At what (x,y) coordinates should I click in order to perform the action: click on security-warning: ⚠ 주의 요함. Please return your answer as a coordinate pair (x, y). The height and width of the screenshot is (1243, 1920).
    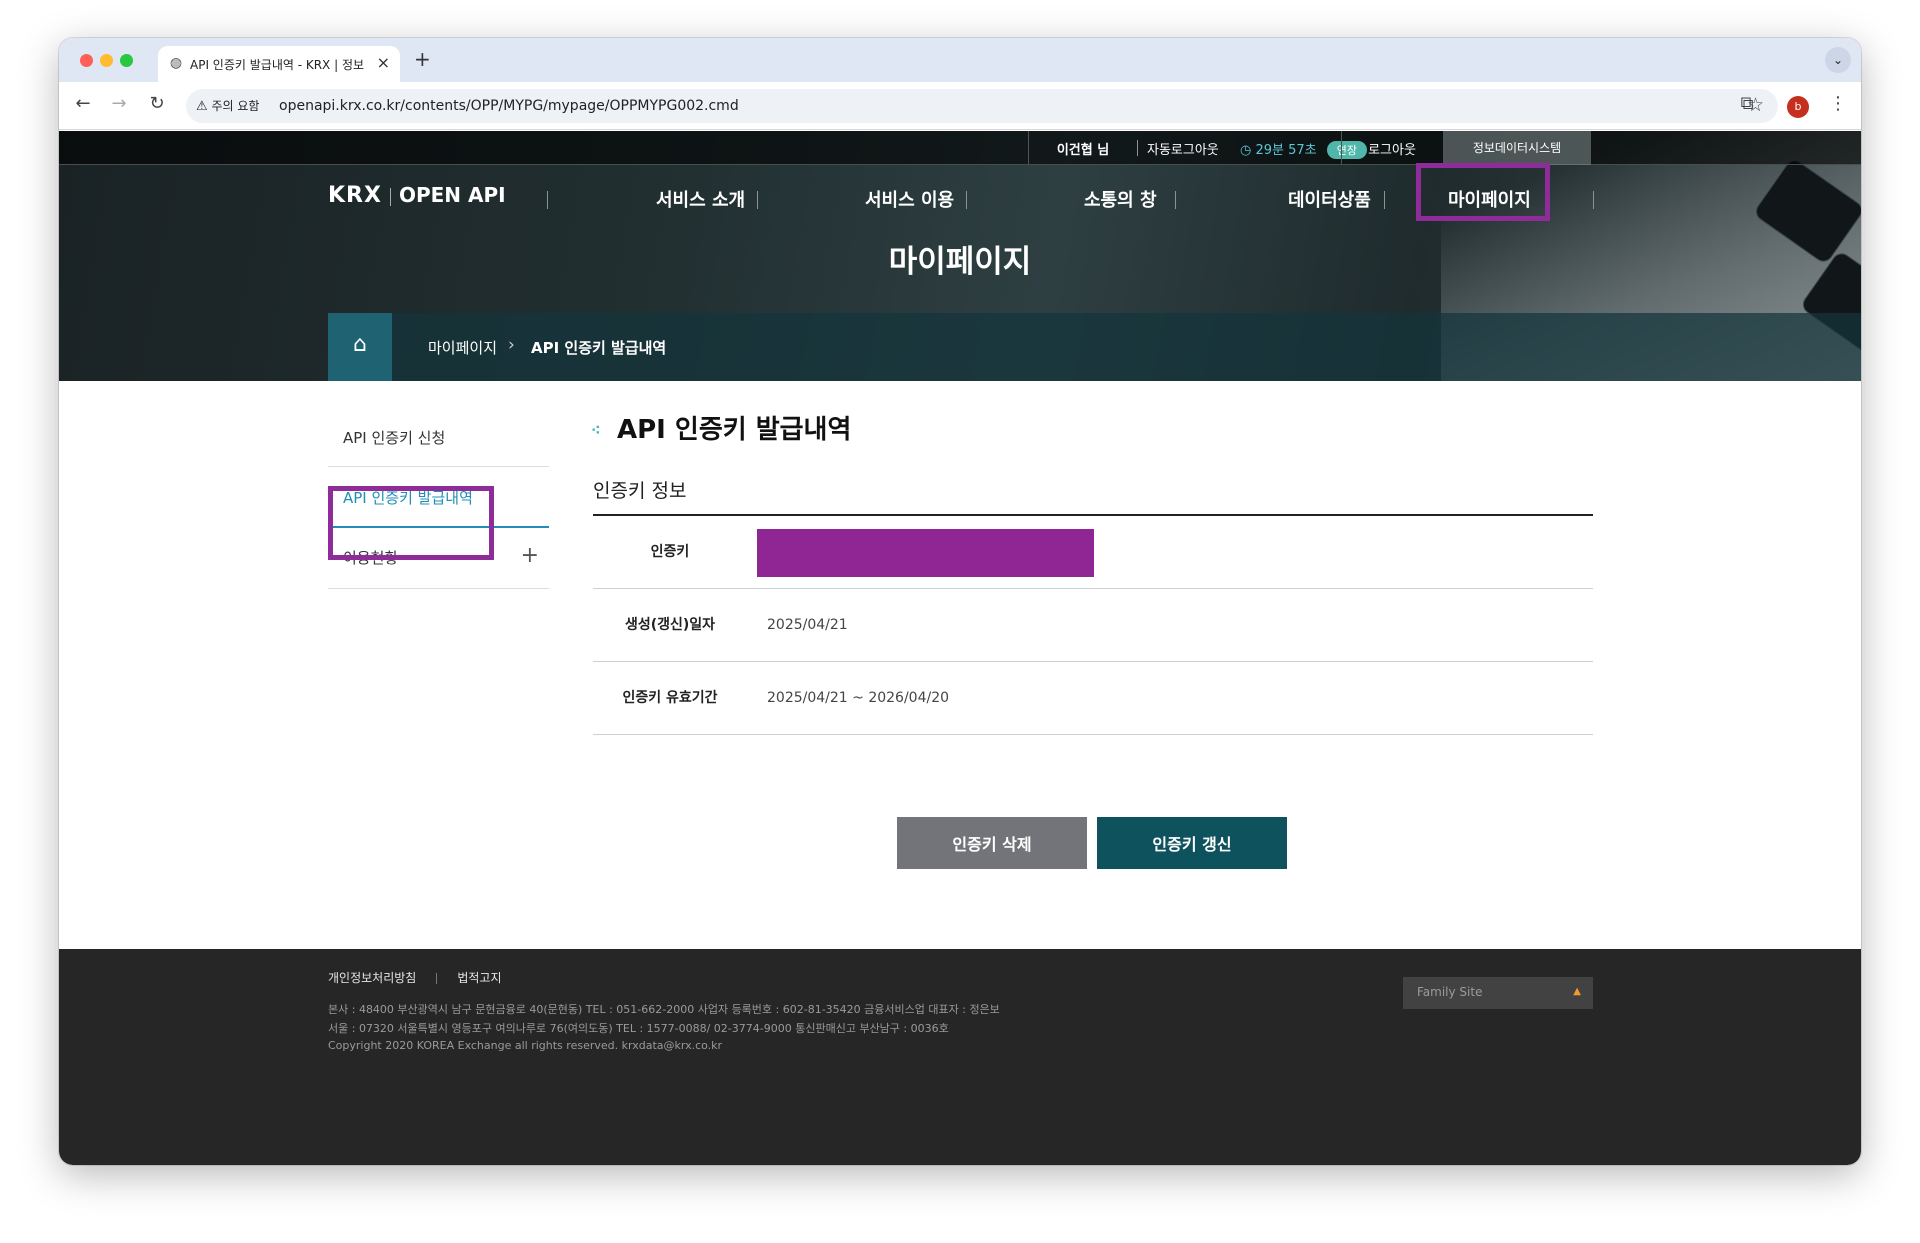
    Looking at the image, I should click on (227, 105).